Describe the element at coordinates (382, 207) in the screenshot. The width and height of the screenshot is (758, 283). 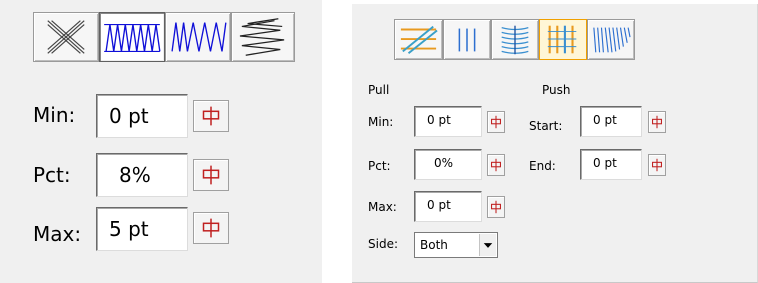
I see `pull-max-label: Max:` at that location.